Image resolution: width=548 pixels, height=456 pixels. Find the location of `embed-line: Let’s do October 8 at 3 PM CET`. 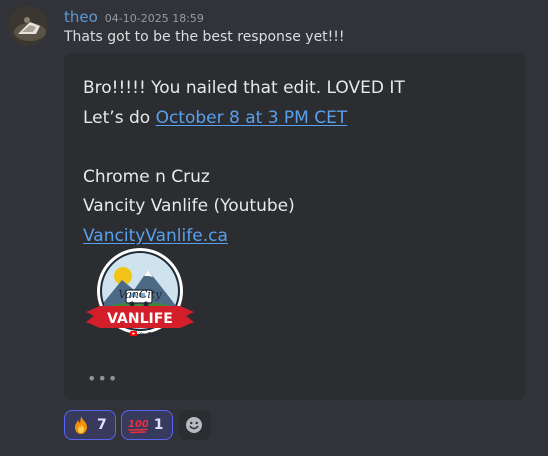

embed-line: Let’s do October 8 at 3 PM CET is located at coordinates (244, 119).